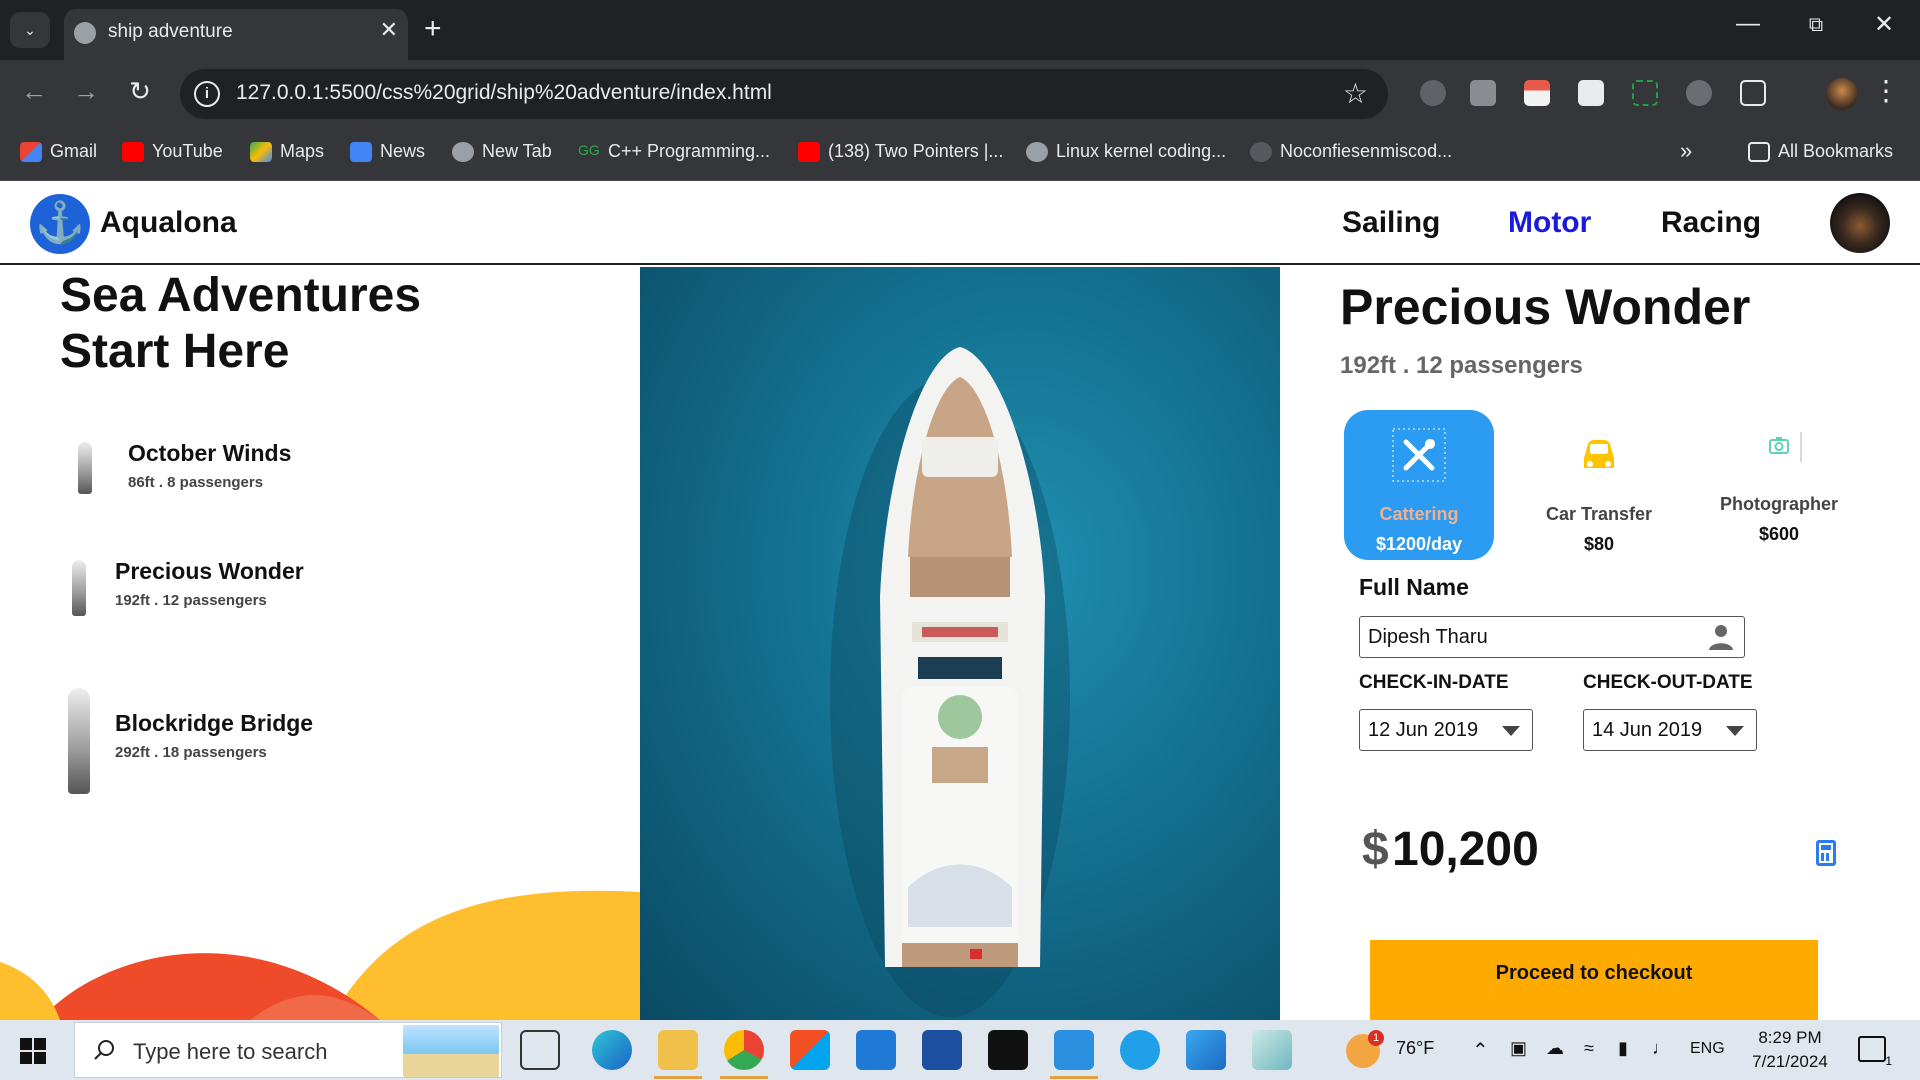  What do you see at coordinates (1661, 1048) in the screenshot?
I see `volume-icon: ♩` at bounding box center [1661, 1048].